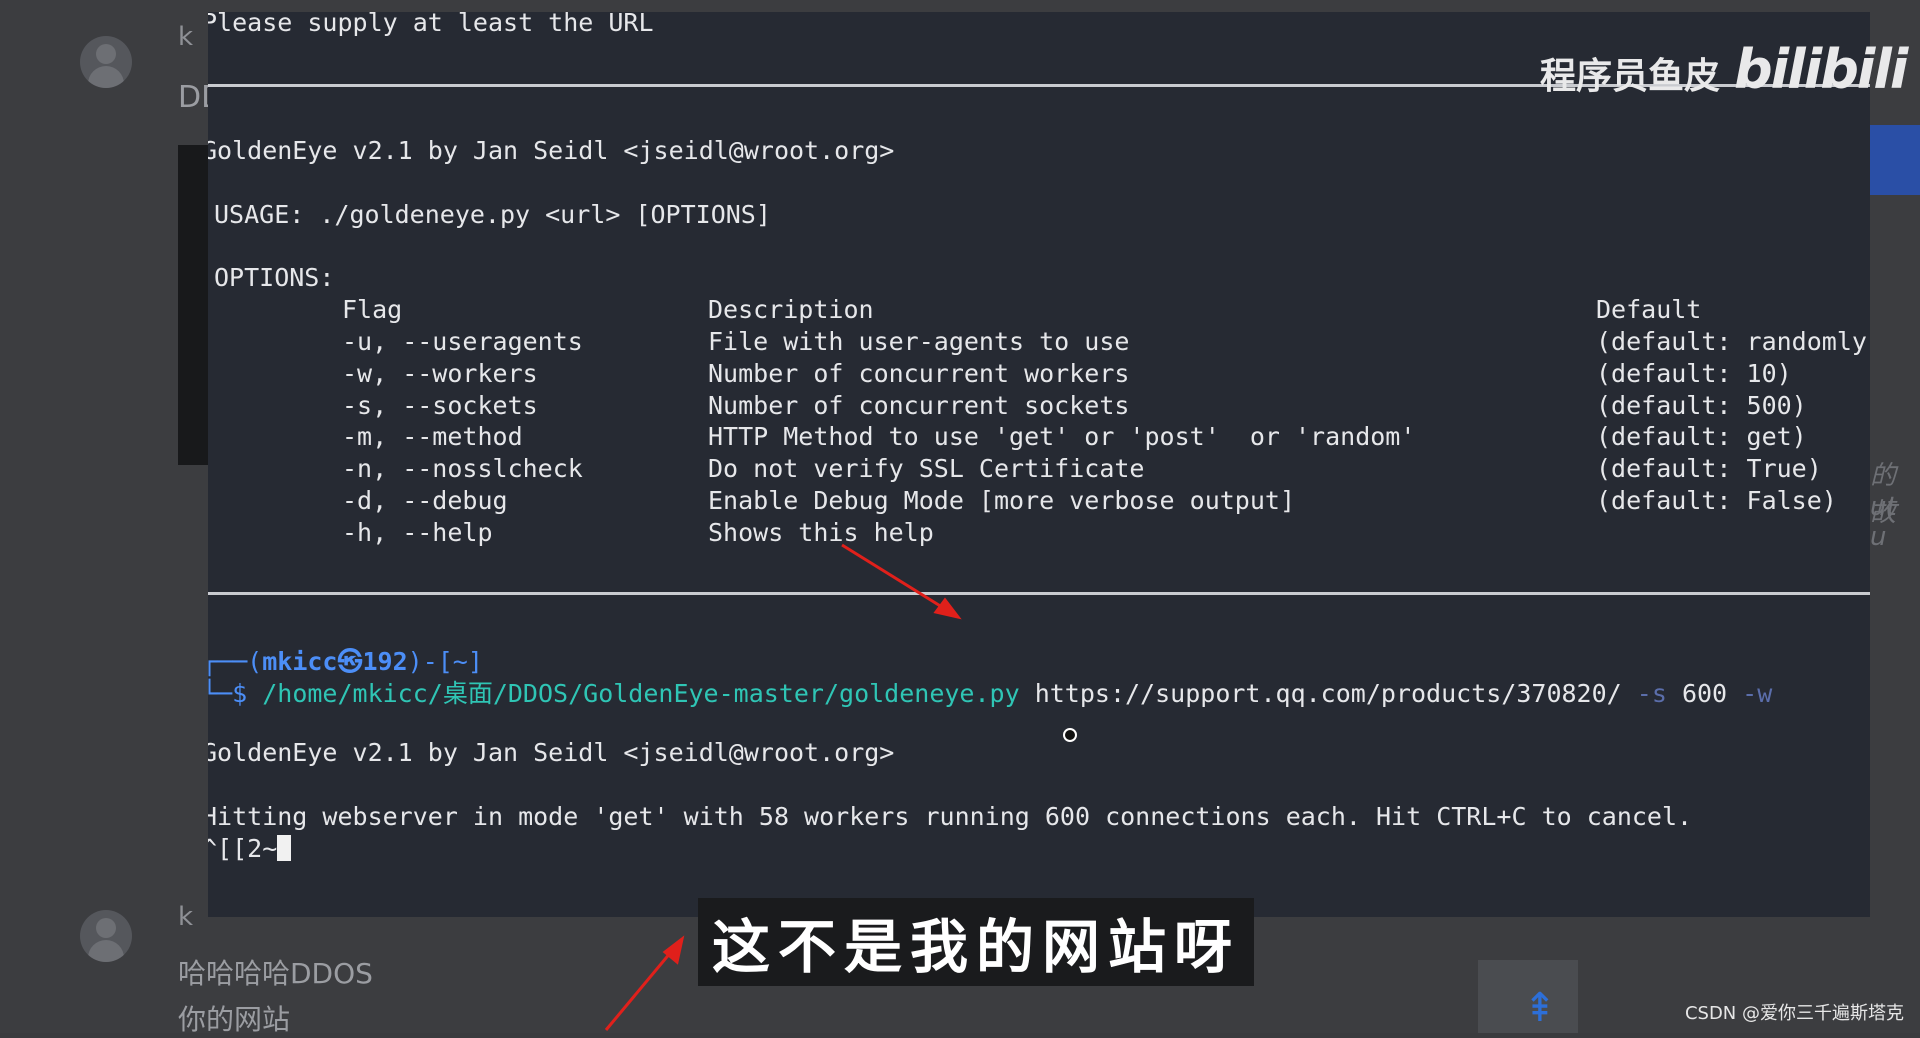  What do you see at coordinates (919, 405) in the screenshot?
I see `option-description: Number of concurrent sockets` at bounding box center [919, 405].